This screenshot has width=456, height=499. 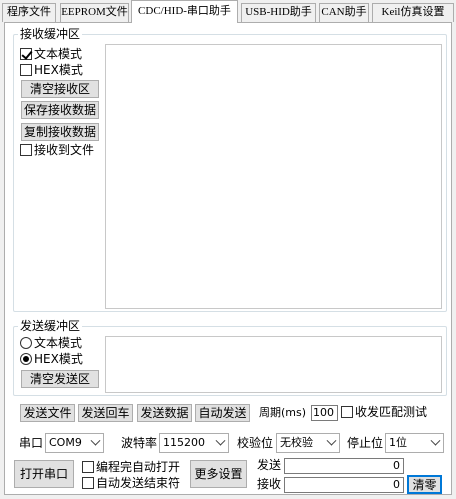 What do you see at coordinates (26, 343) in the screenshot?
I see `radio-empty-icon` at bounding box center [26, 343].